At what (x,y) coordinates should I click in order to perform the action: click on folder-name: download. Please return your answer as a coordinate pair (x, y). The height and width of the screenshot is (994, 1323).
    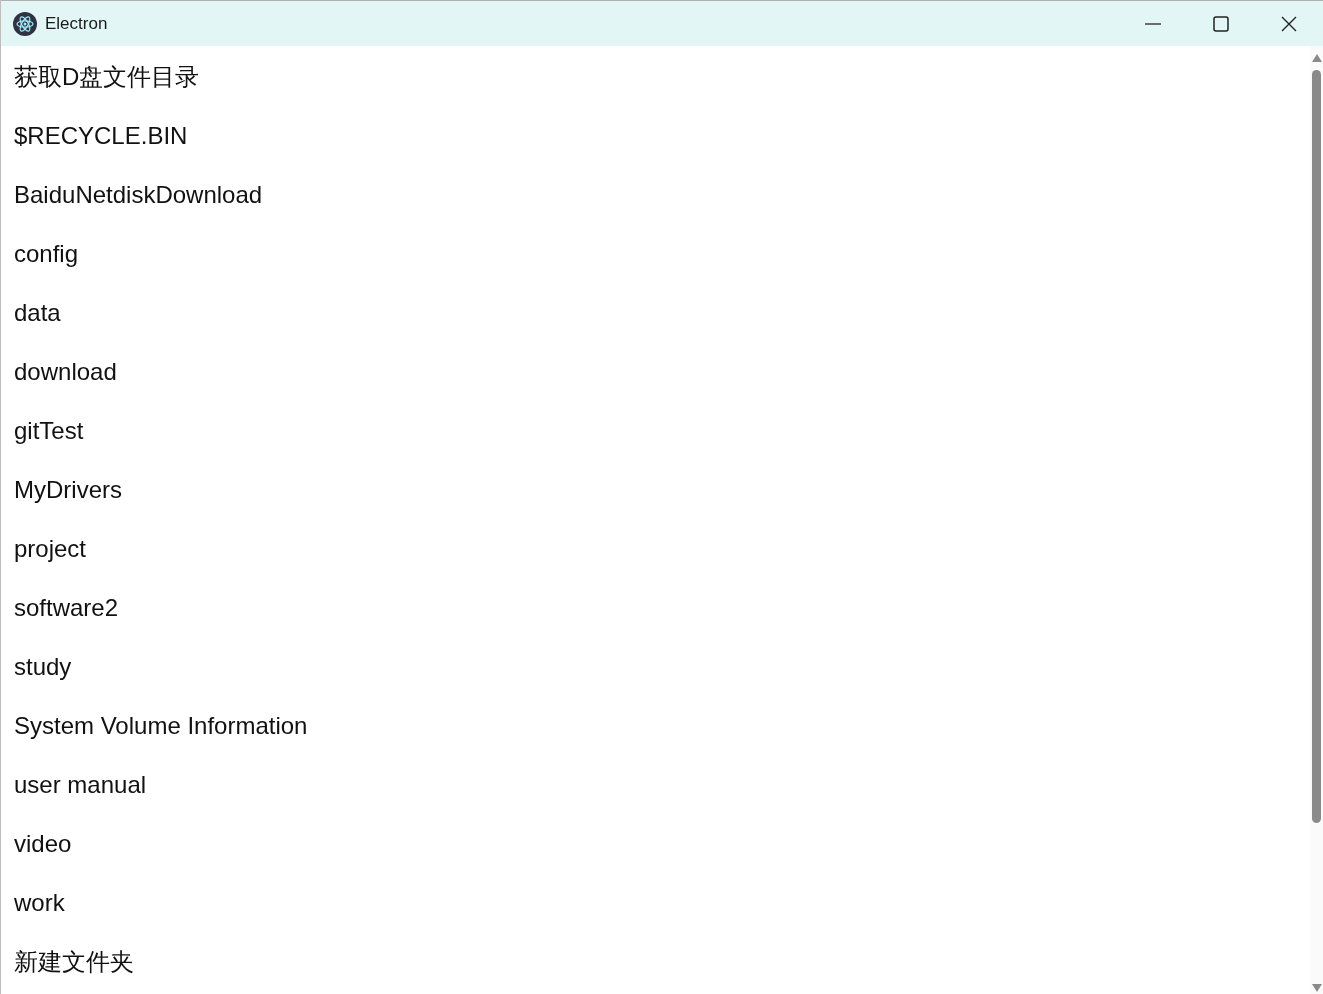
    Looking at the image, I should click on (65, 371).